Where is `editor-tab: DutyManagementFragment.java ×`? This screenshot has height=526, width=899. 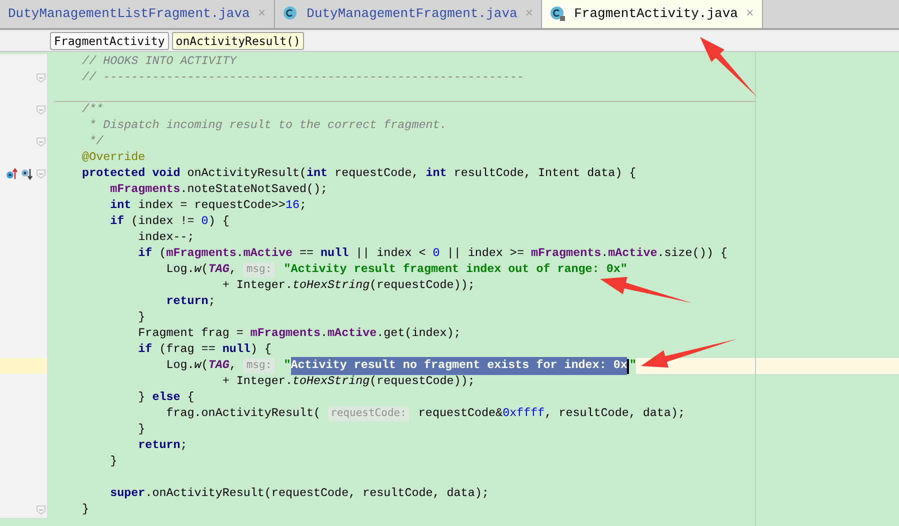 editor-tab: DutyManagementFragment.java × is located at coordinates (408, 14).